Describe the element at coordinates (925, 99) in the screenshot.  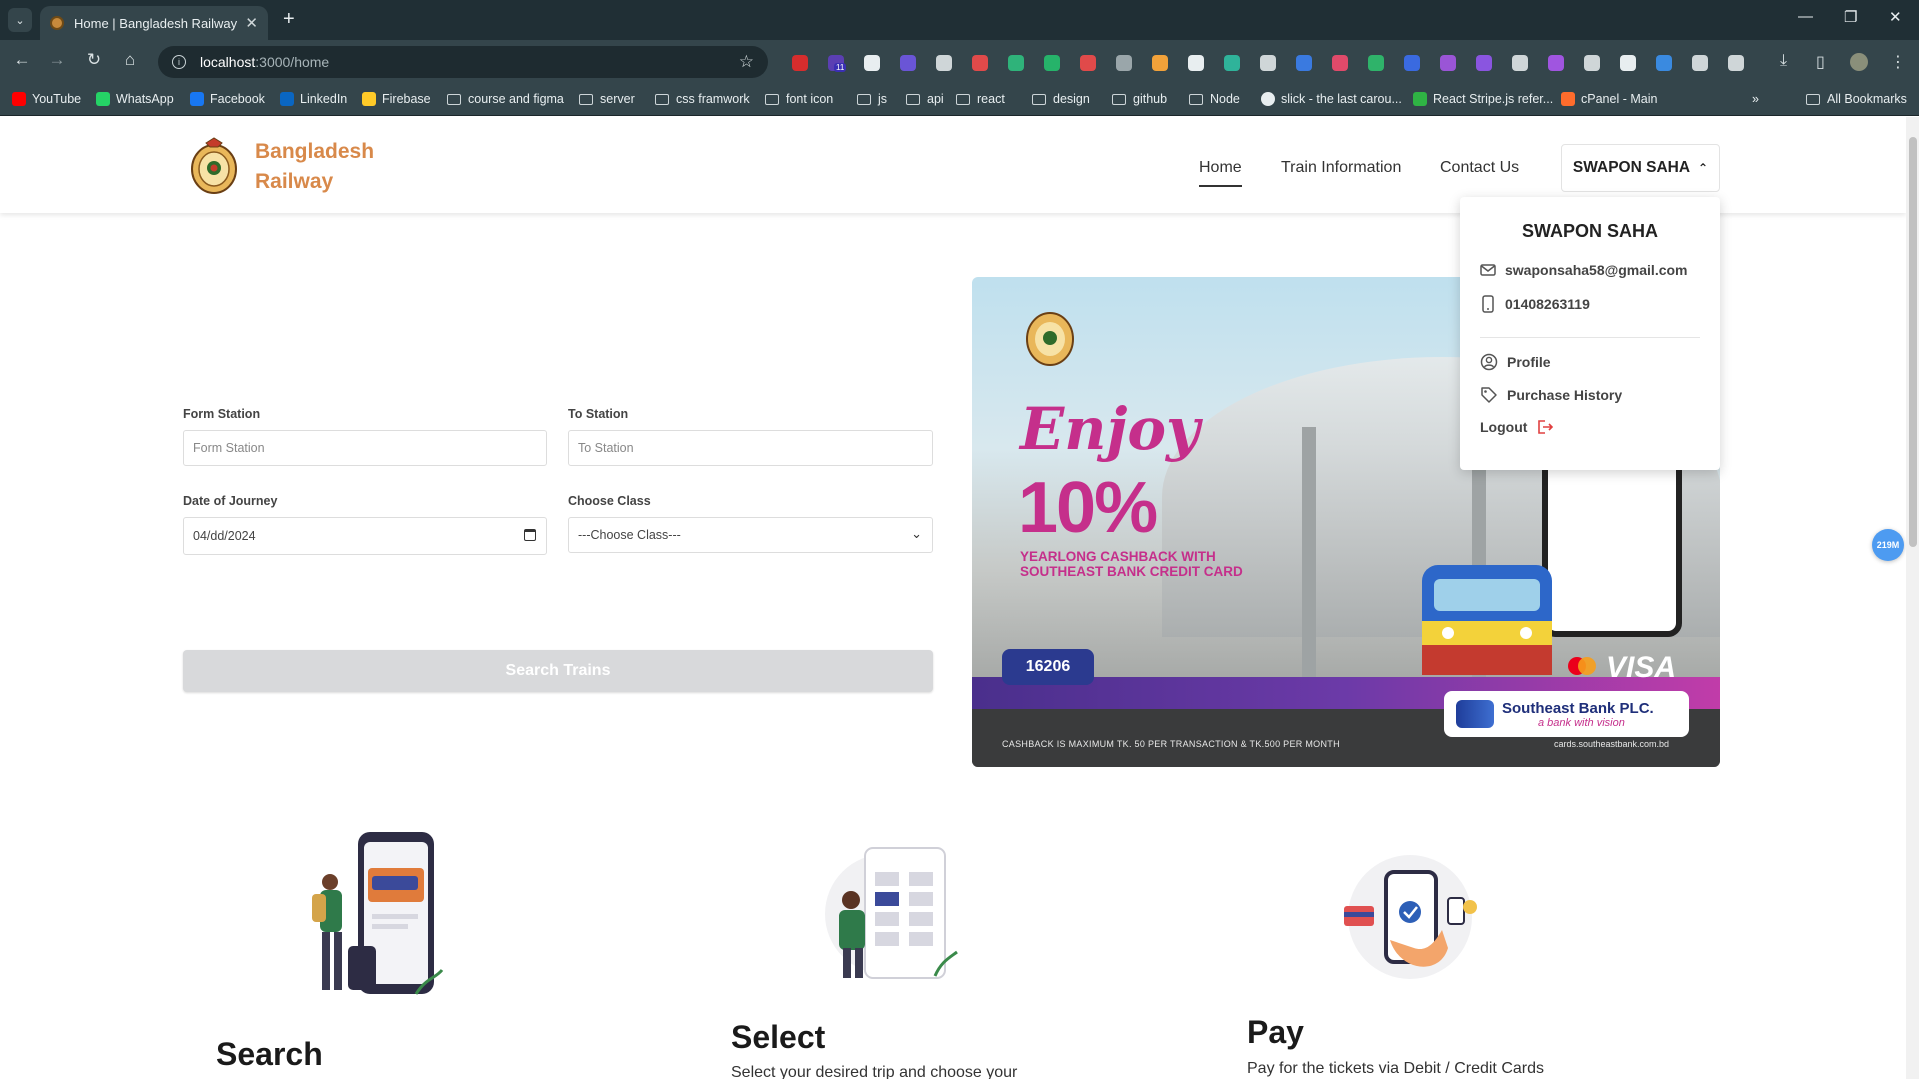
I see `bookmark-item: api` at that location.